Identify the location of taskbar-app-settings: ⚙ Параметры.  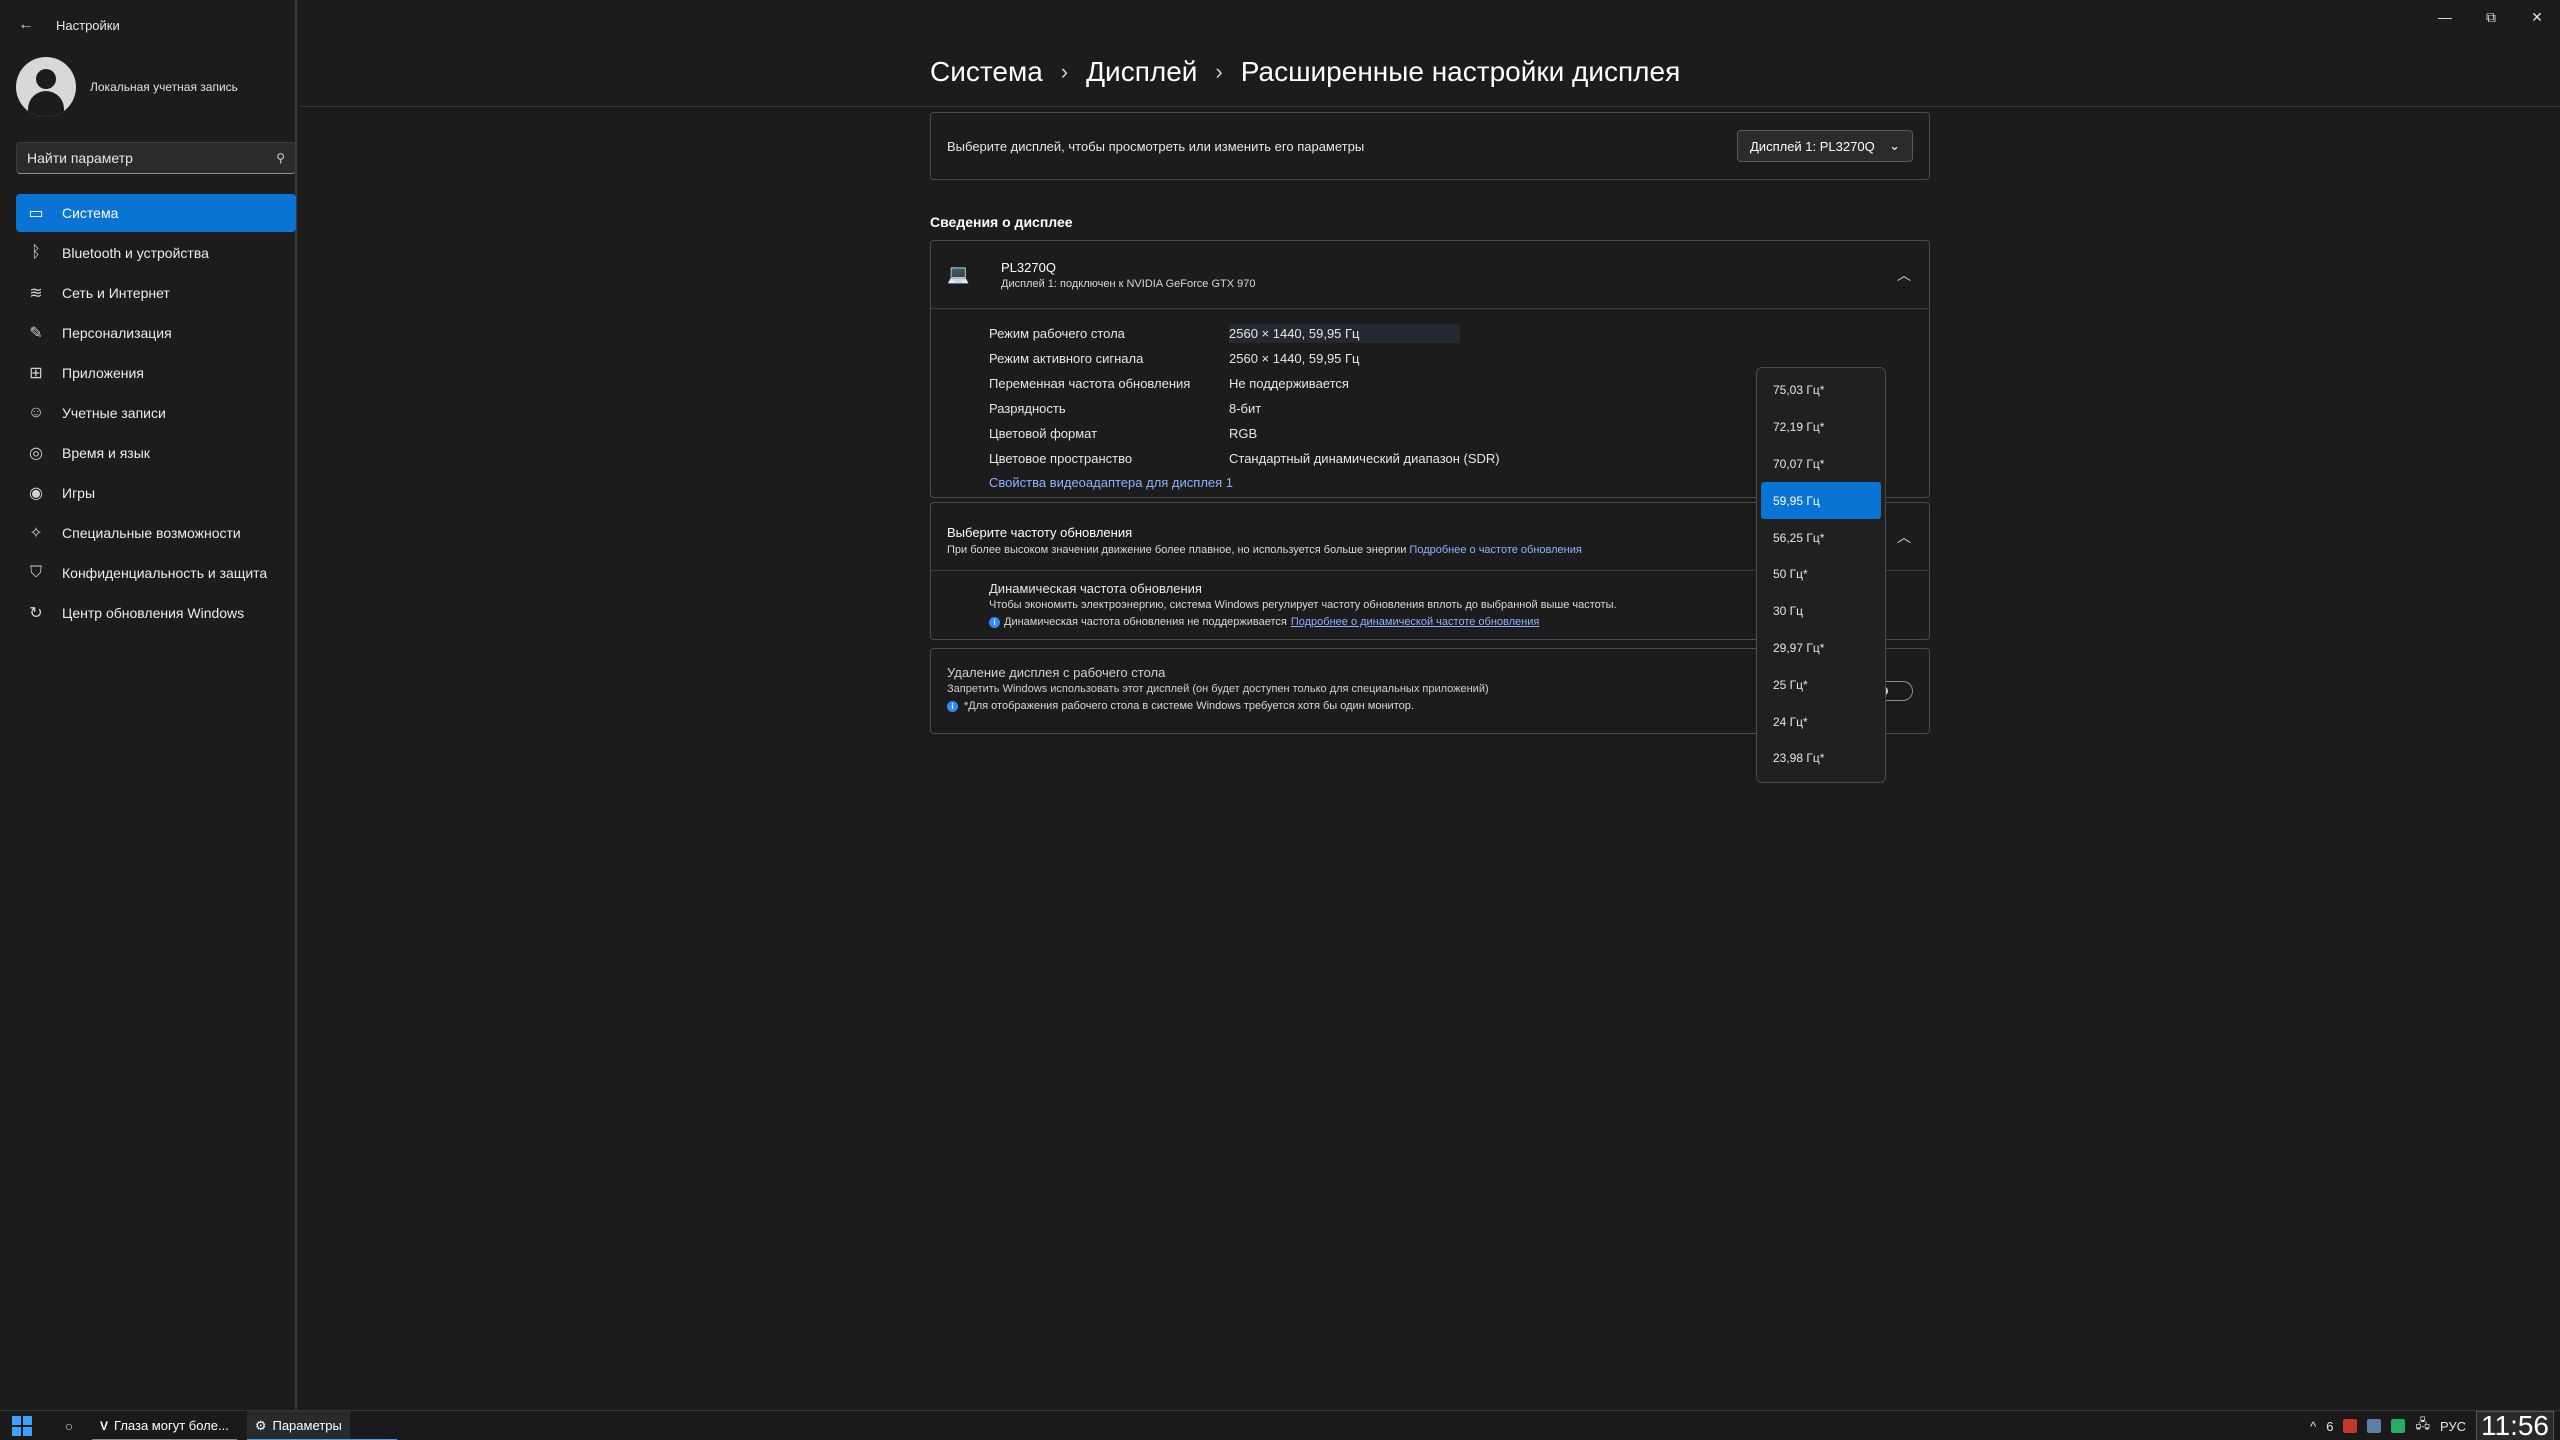
(321, 1425).